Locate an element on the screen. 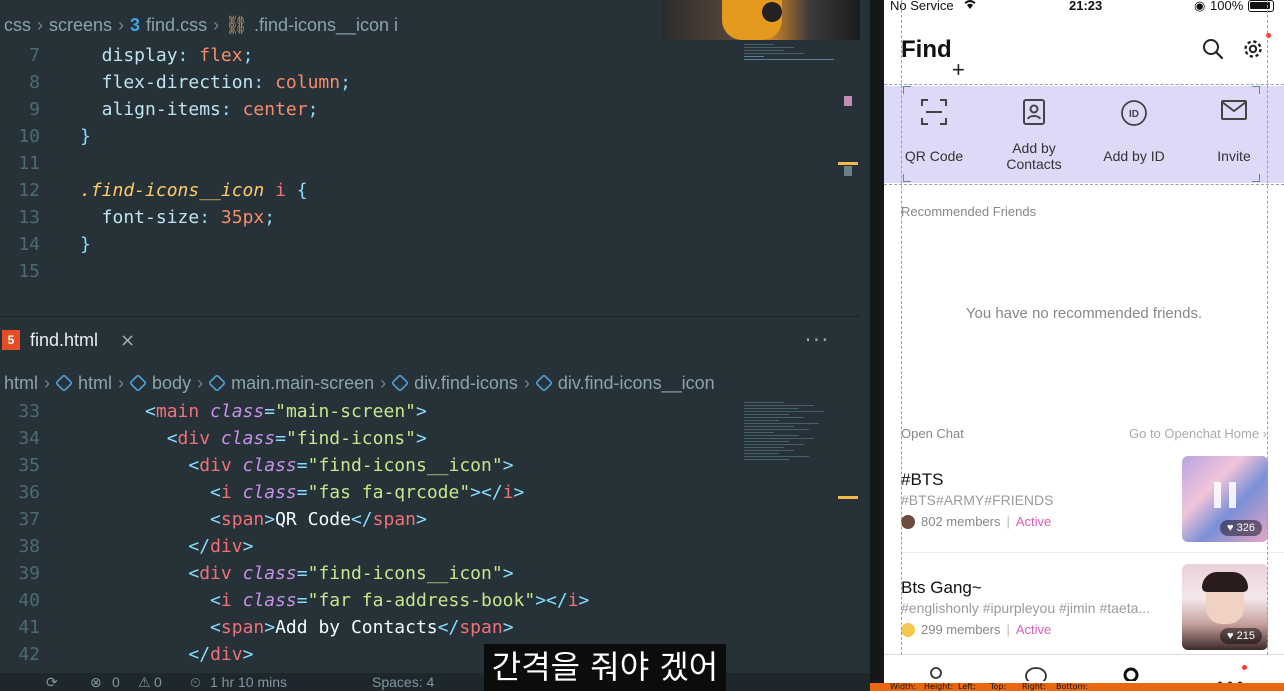 The height and width of the screenshot is (691, 1284). breadcrumb-body: body is located at coordinates (171, 383).